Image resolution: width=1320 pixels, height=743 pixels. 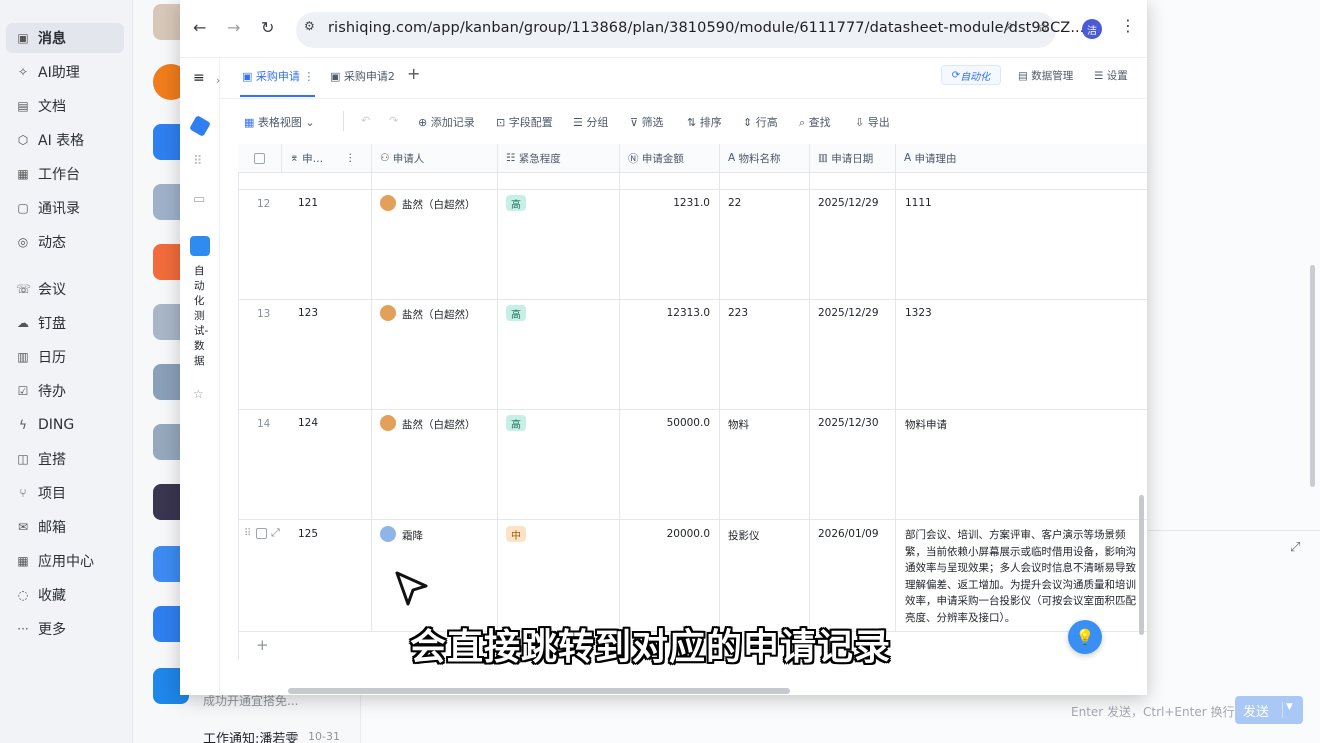 I want to click on column-header-date: ▥ 申请日期, so click(x=853, y=158).